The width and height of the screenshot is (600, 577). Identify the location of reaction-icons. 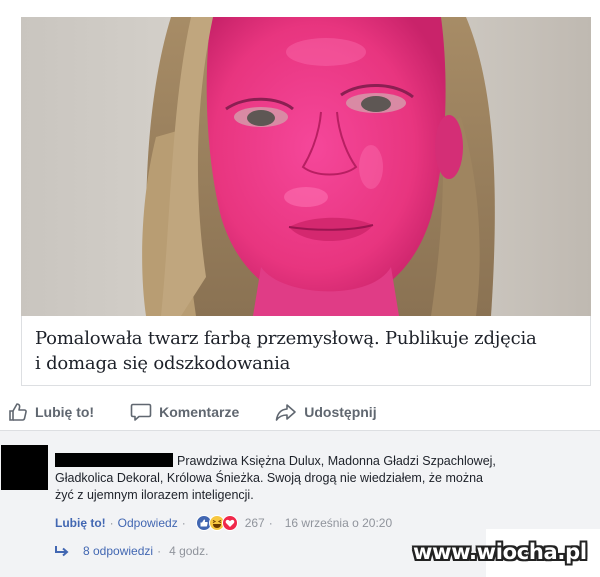
(216, 523).